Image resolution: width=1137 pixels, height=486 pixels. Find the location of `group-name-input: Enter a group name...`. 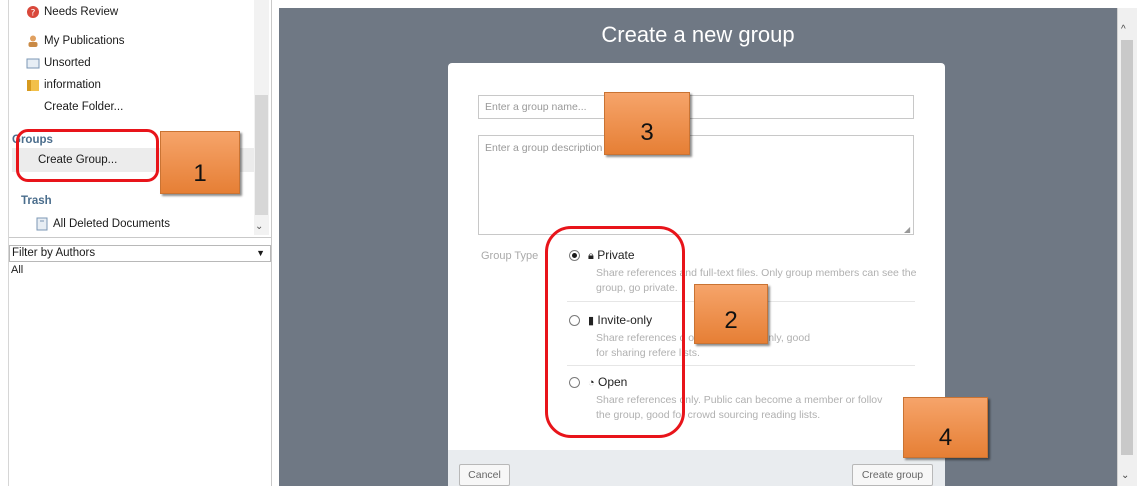

group-name-input: Enter a group name... is located at coordinates (696, 107).